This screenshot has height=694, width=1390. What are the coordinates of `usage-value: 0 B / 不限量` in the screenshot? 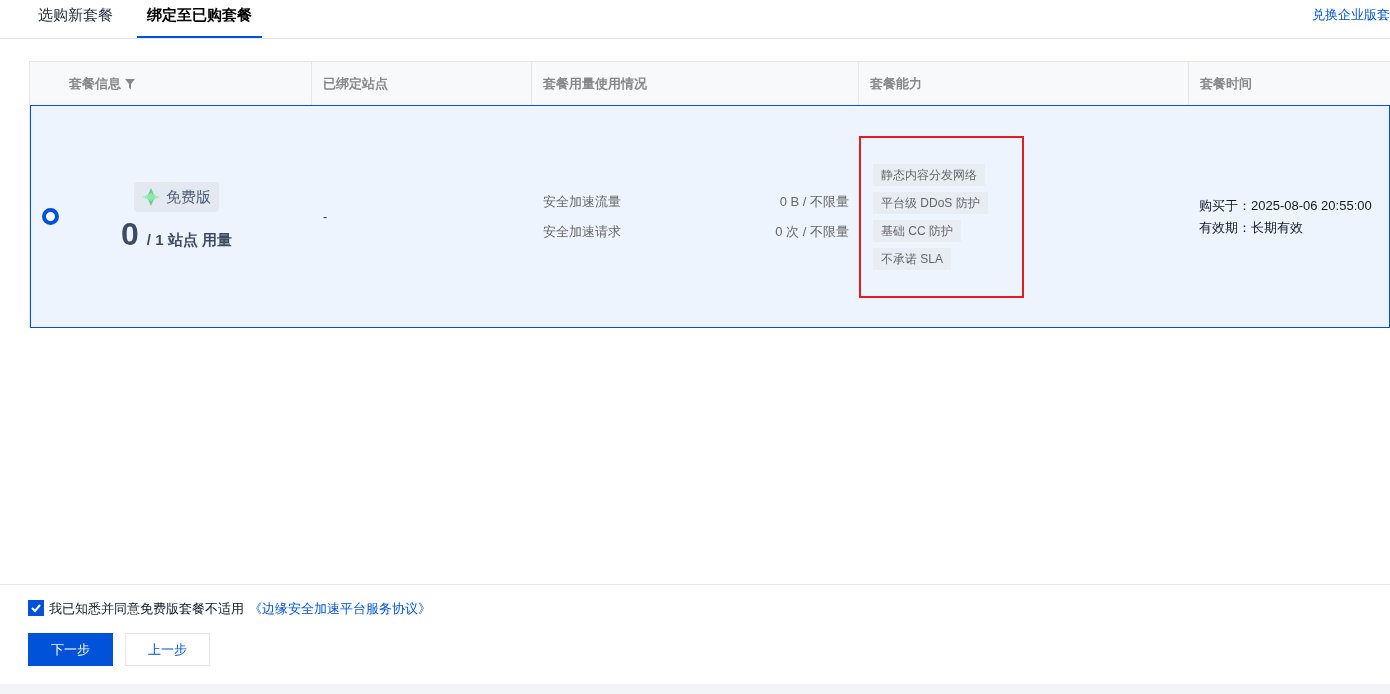 It's located at (814, 202).